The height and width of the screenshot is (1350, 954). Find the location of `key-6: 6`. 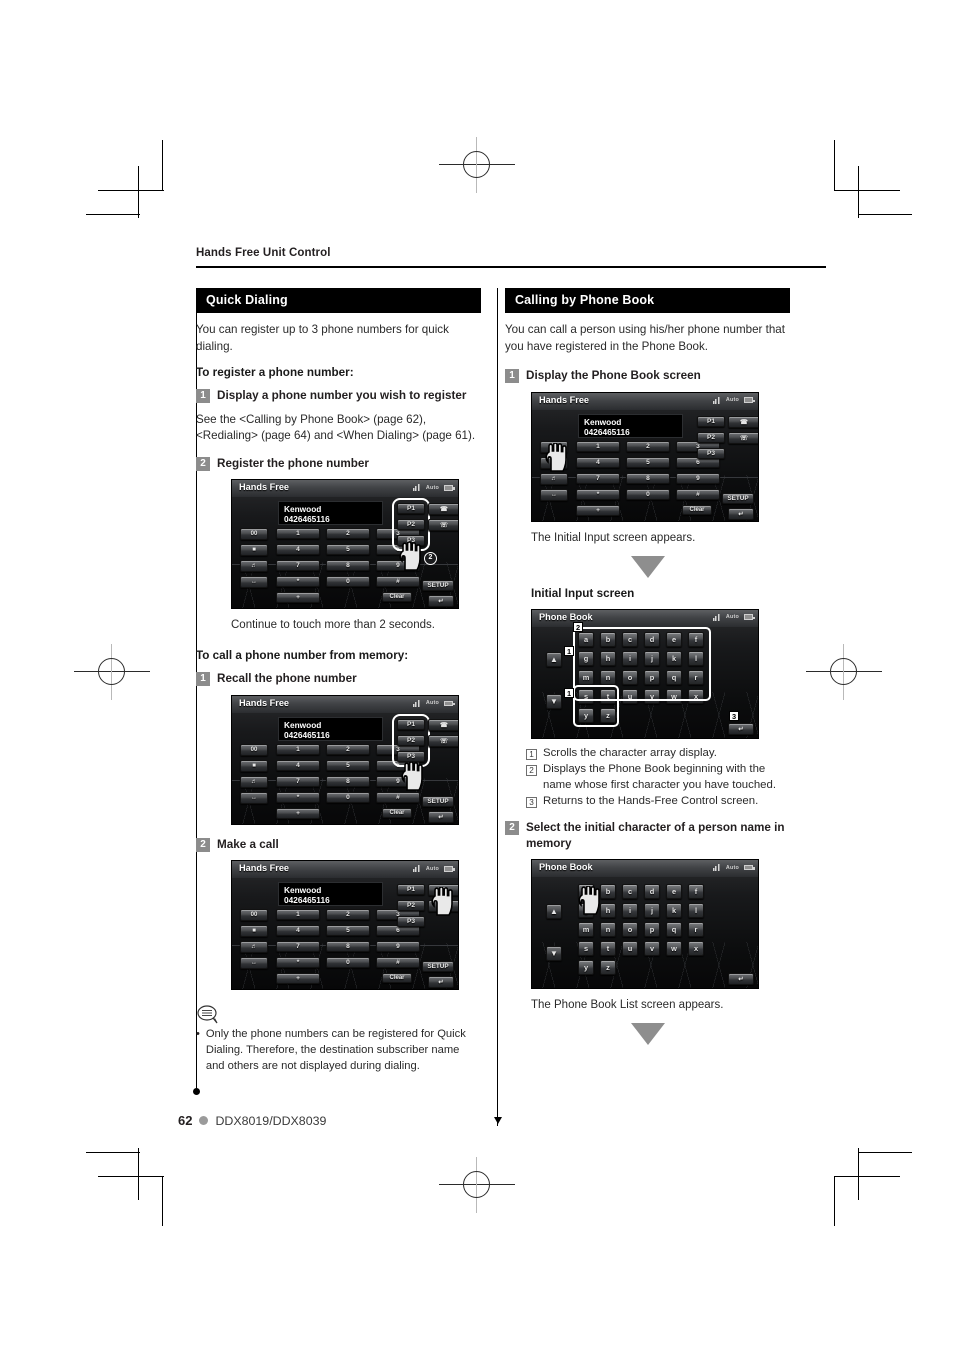

key-6: 6 is located at coordinates (398, 931).